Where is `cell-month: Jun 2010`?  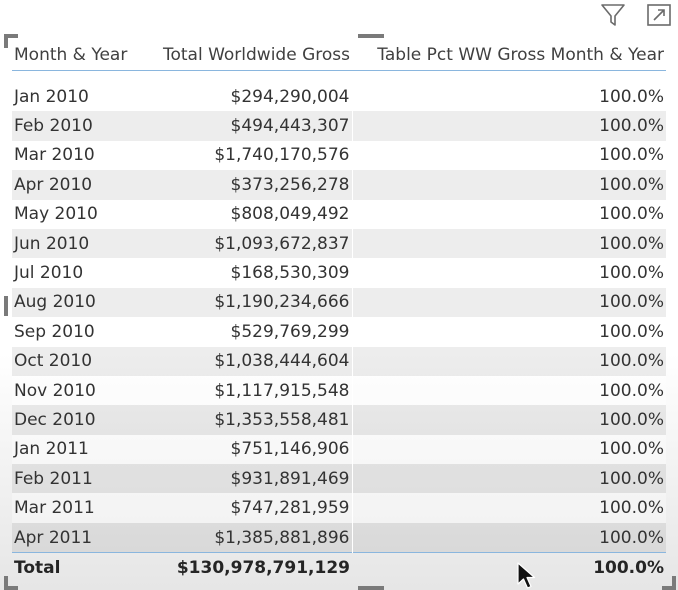
cell-month: Jun 2010 is located at coordinates (79, 243).